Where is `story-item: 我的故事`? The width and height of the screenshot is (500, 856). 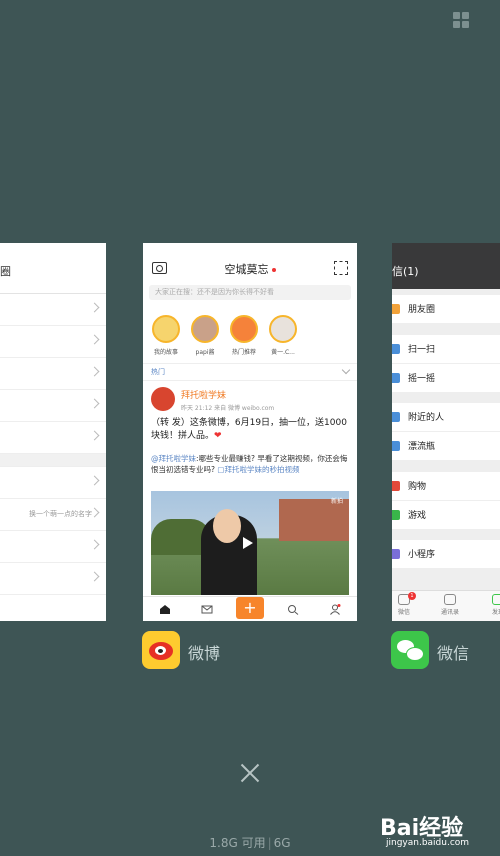
story-item: 我的故事 is located at coordinates (166, 335).